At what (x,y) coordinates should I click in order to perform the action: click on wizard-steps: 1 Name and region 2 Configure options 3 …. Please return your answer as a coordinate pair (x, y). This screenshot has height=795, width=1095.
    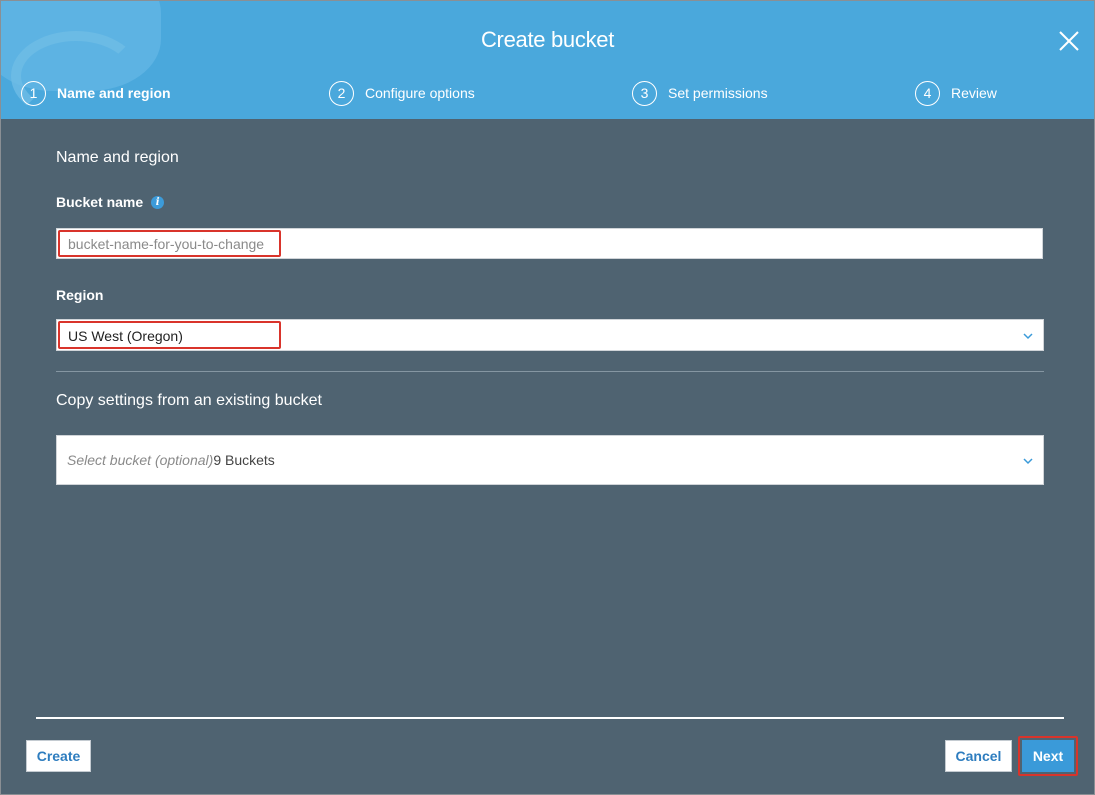
    Looking at the image, I should click on (547, 94).